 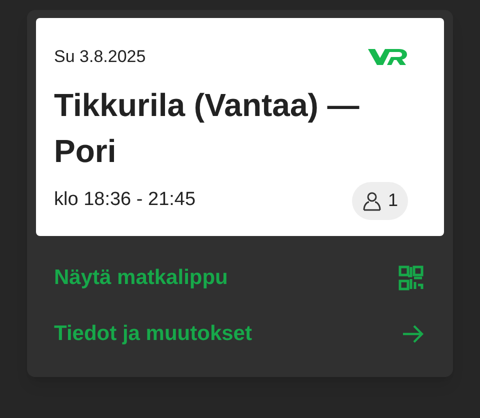 I want to click on route-title: Tikkurila (Vantaa) — Pori, so click(x=207, y=128).